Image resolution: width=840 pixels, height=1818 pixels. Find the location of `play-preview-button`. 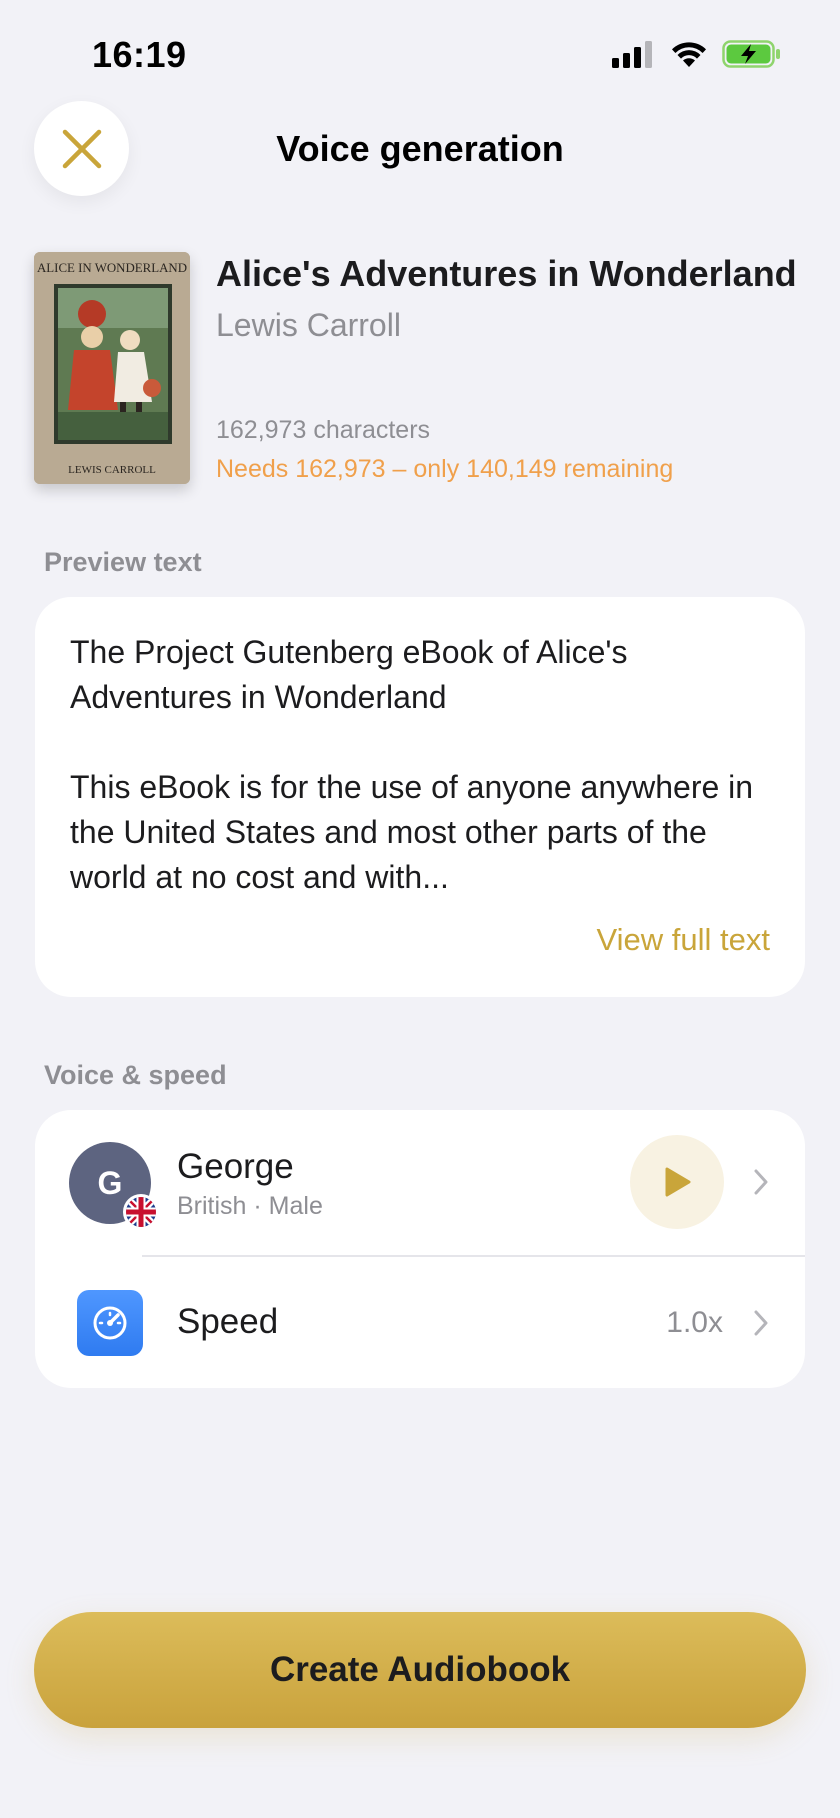

play-preview-button is located at coordinates (677, 1182).